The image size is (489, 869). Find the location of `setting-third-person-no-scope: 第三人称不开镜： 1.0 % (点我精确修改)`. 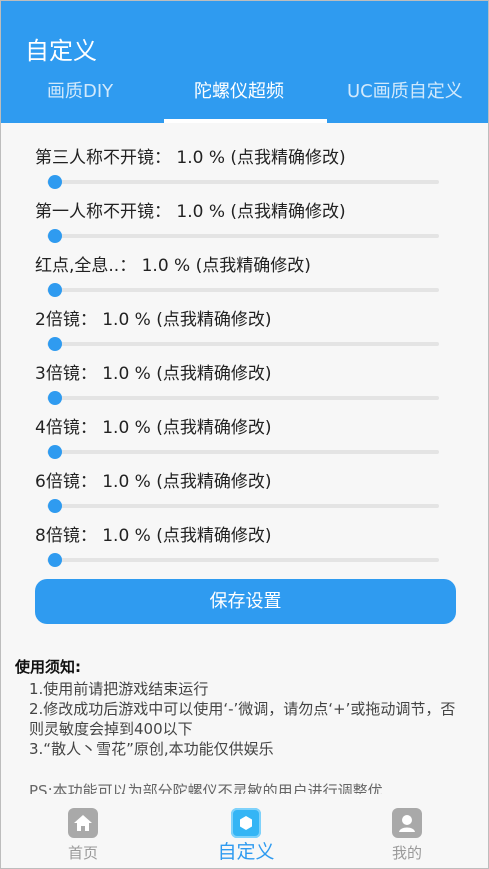

setting-third-person-no-scope: 第三人称不开镜： 1.0 % (点我精确修改) is located at coordinates (245, 159).